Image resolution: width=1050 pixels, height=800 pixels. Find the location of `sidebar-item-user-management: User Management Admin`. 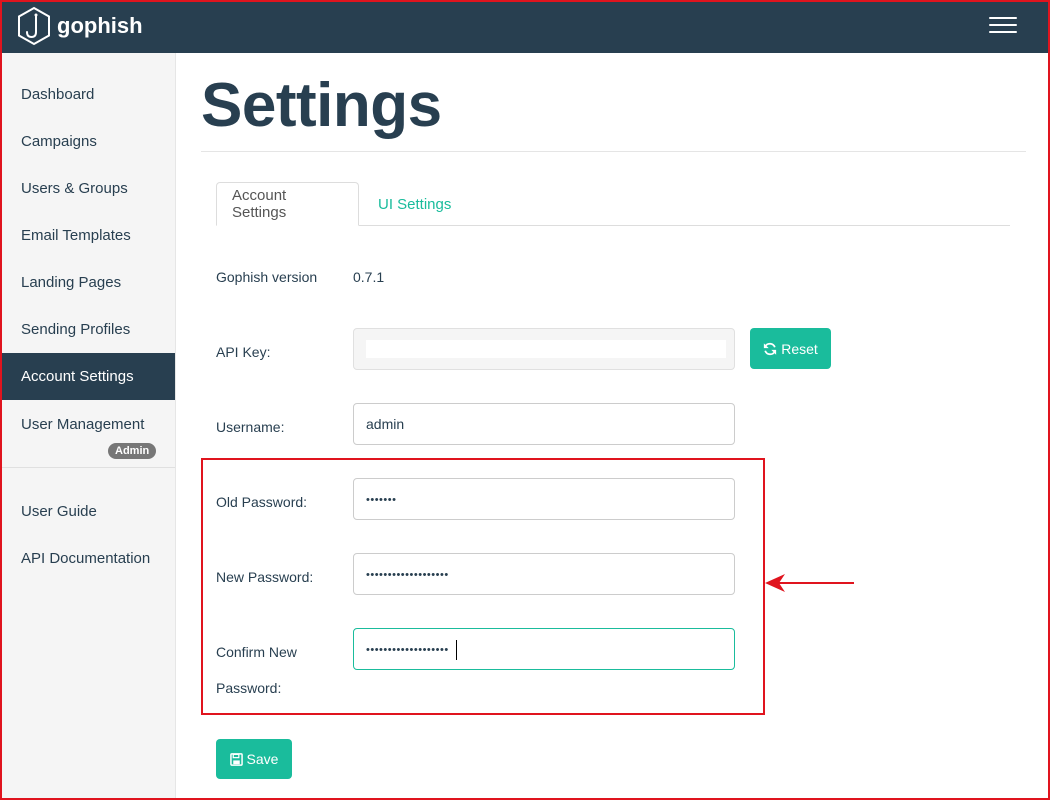

sidebar-item-user-management: User Management Admin is located at coordinates (87, 433).